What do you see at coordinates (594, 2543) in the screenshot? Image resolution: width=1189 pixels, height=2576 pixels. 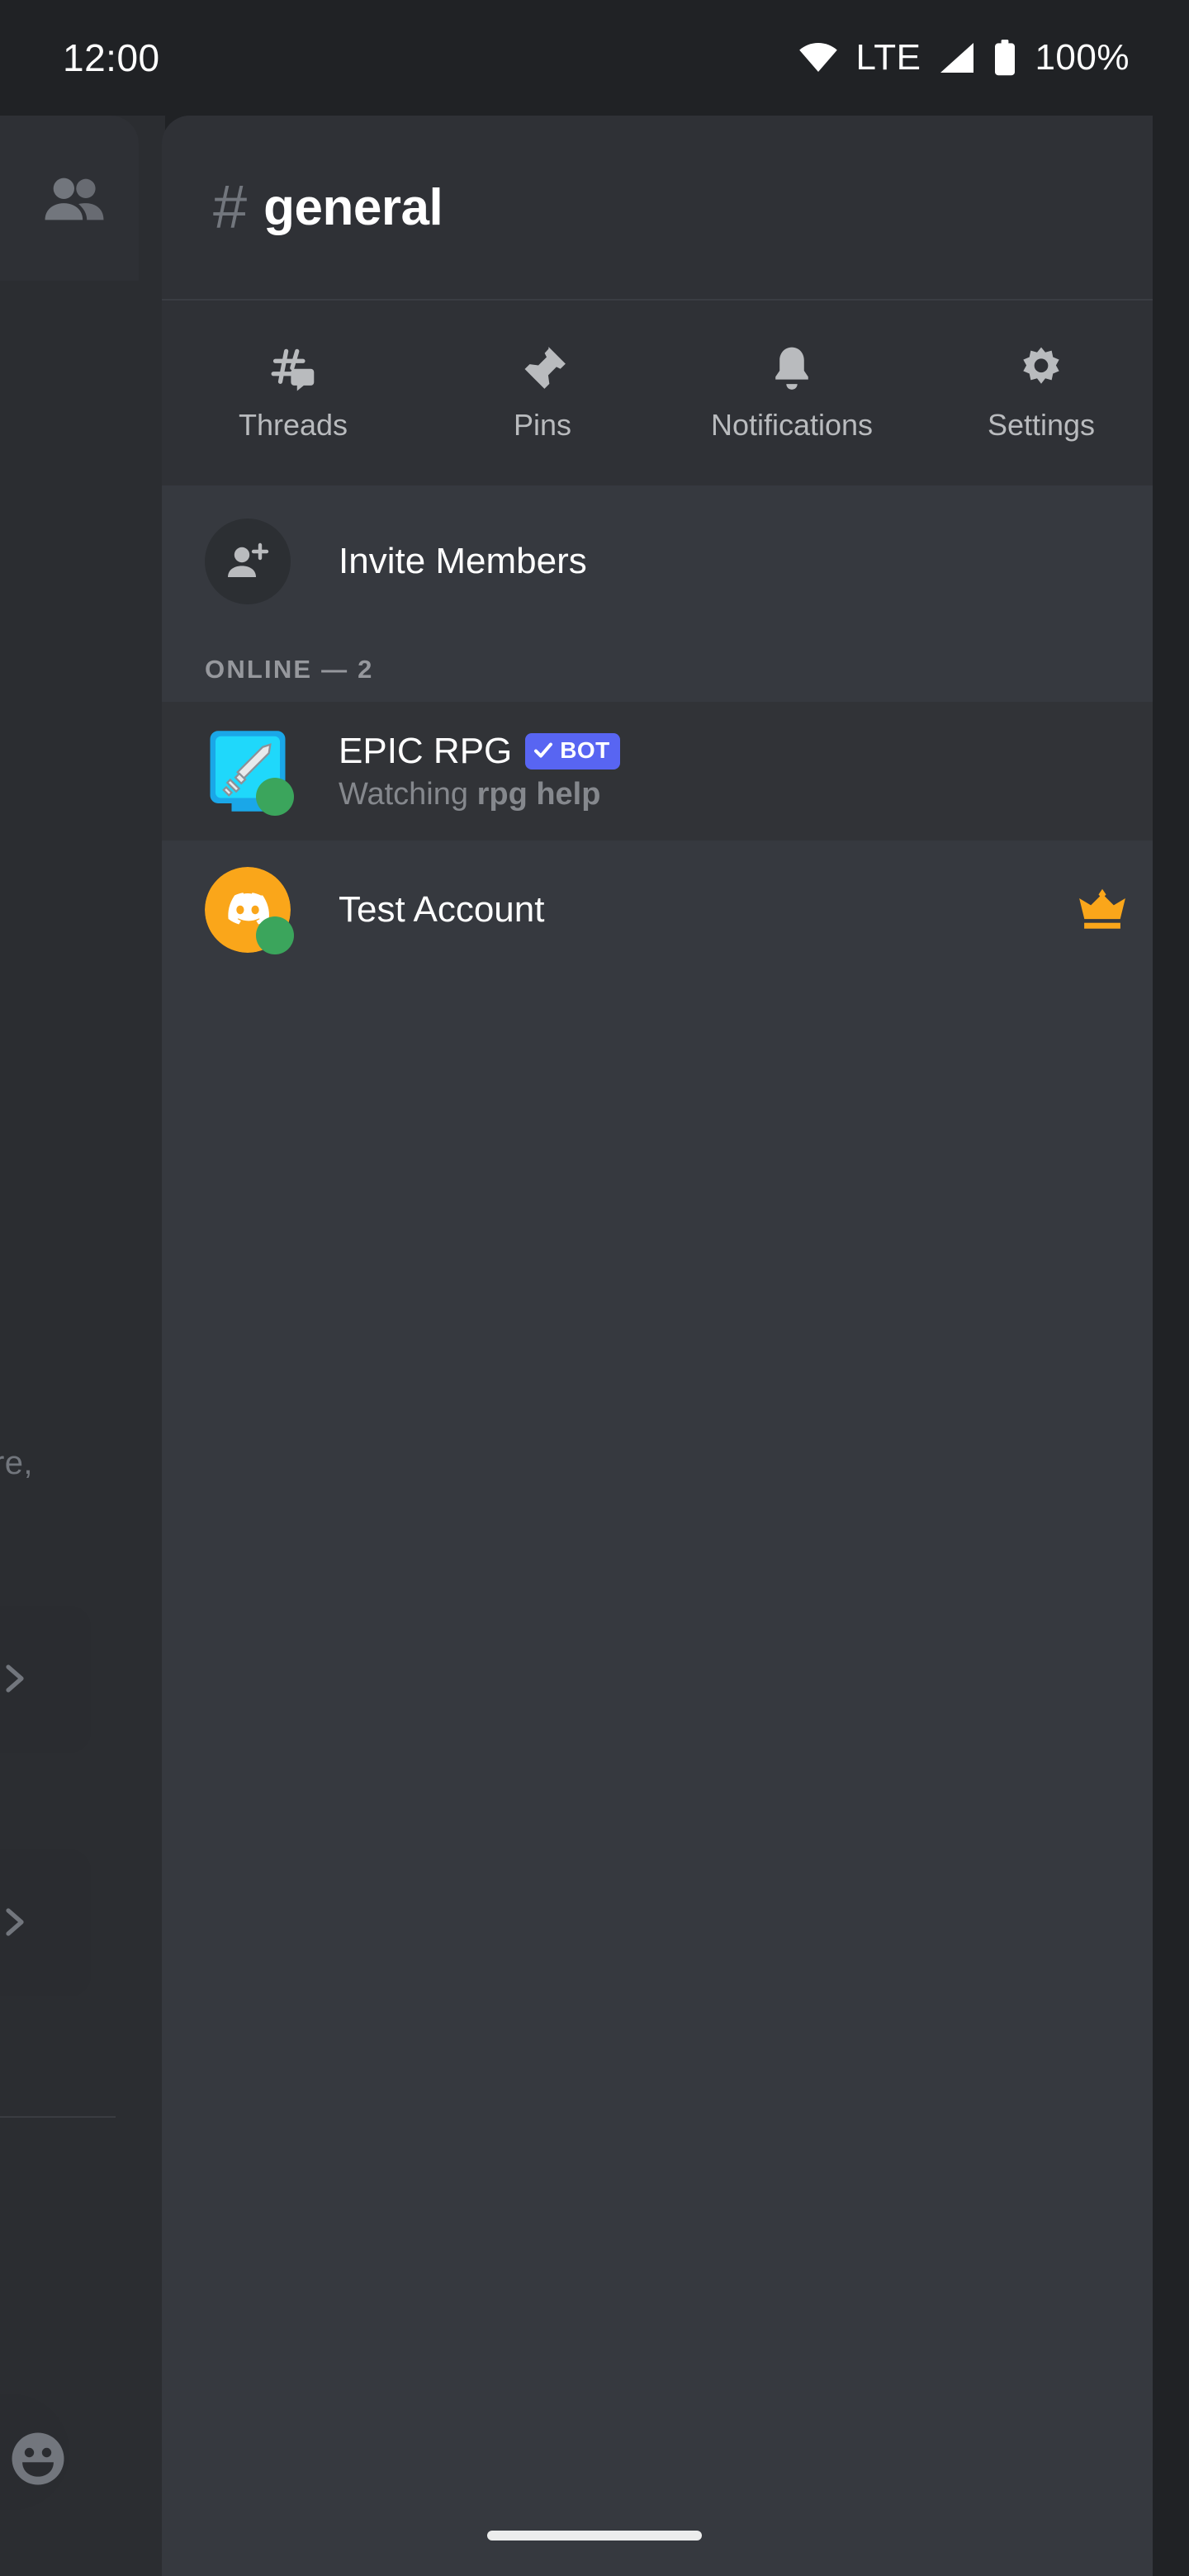 I see `android-navigation-bar` at bounding box center [594, 2543].